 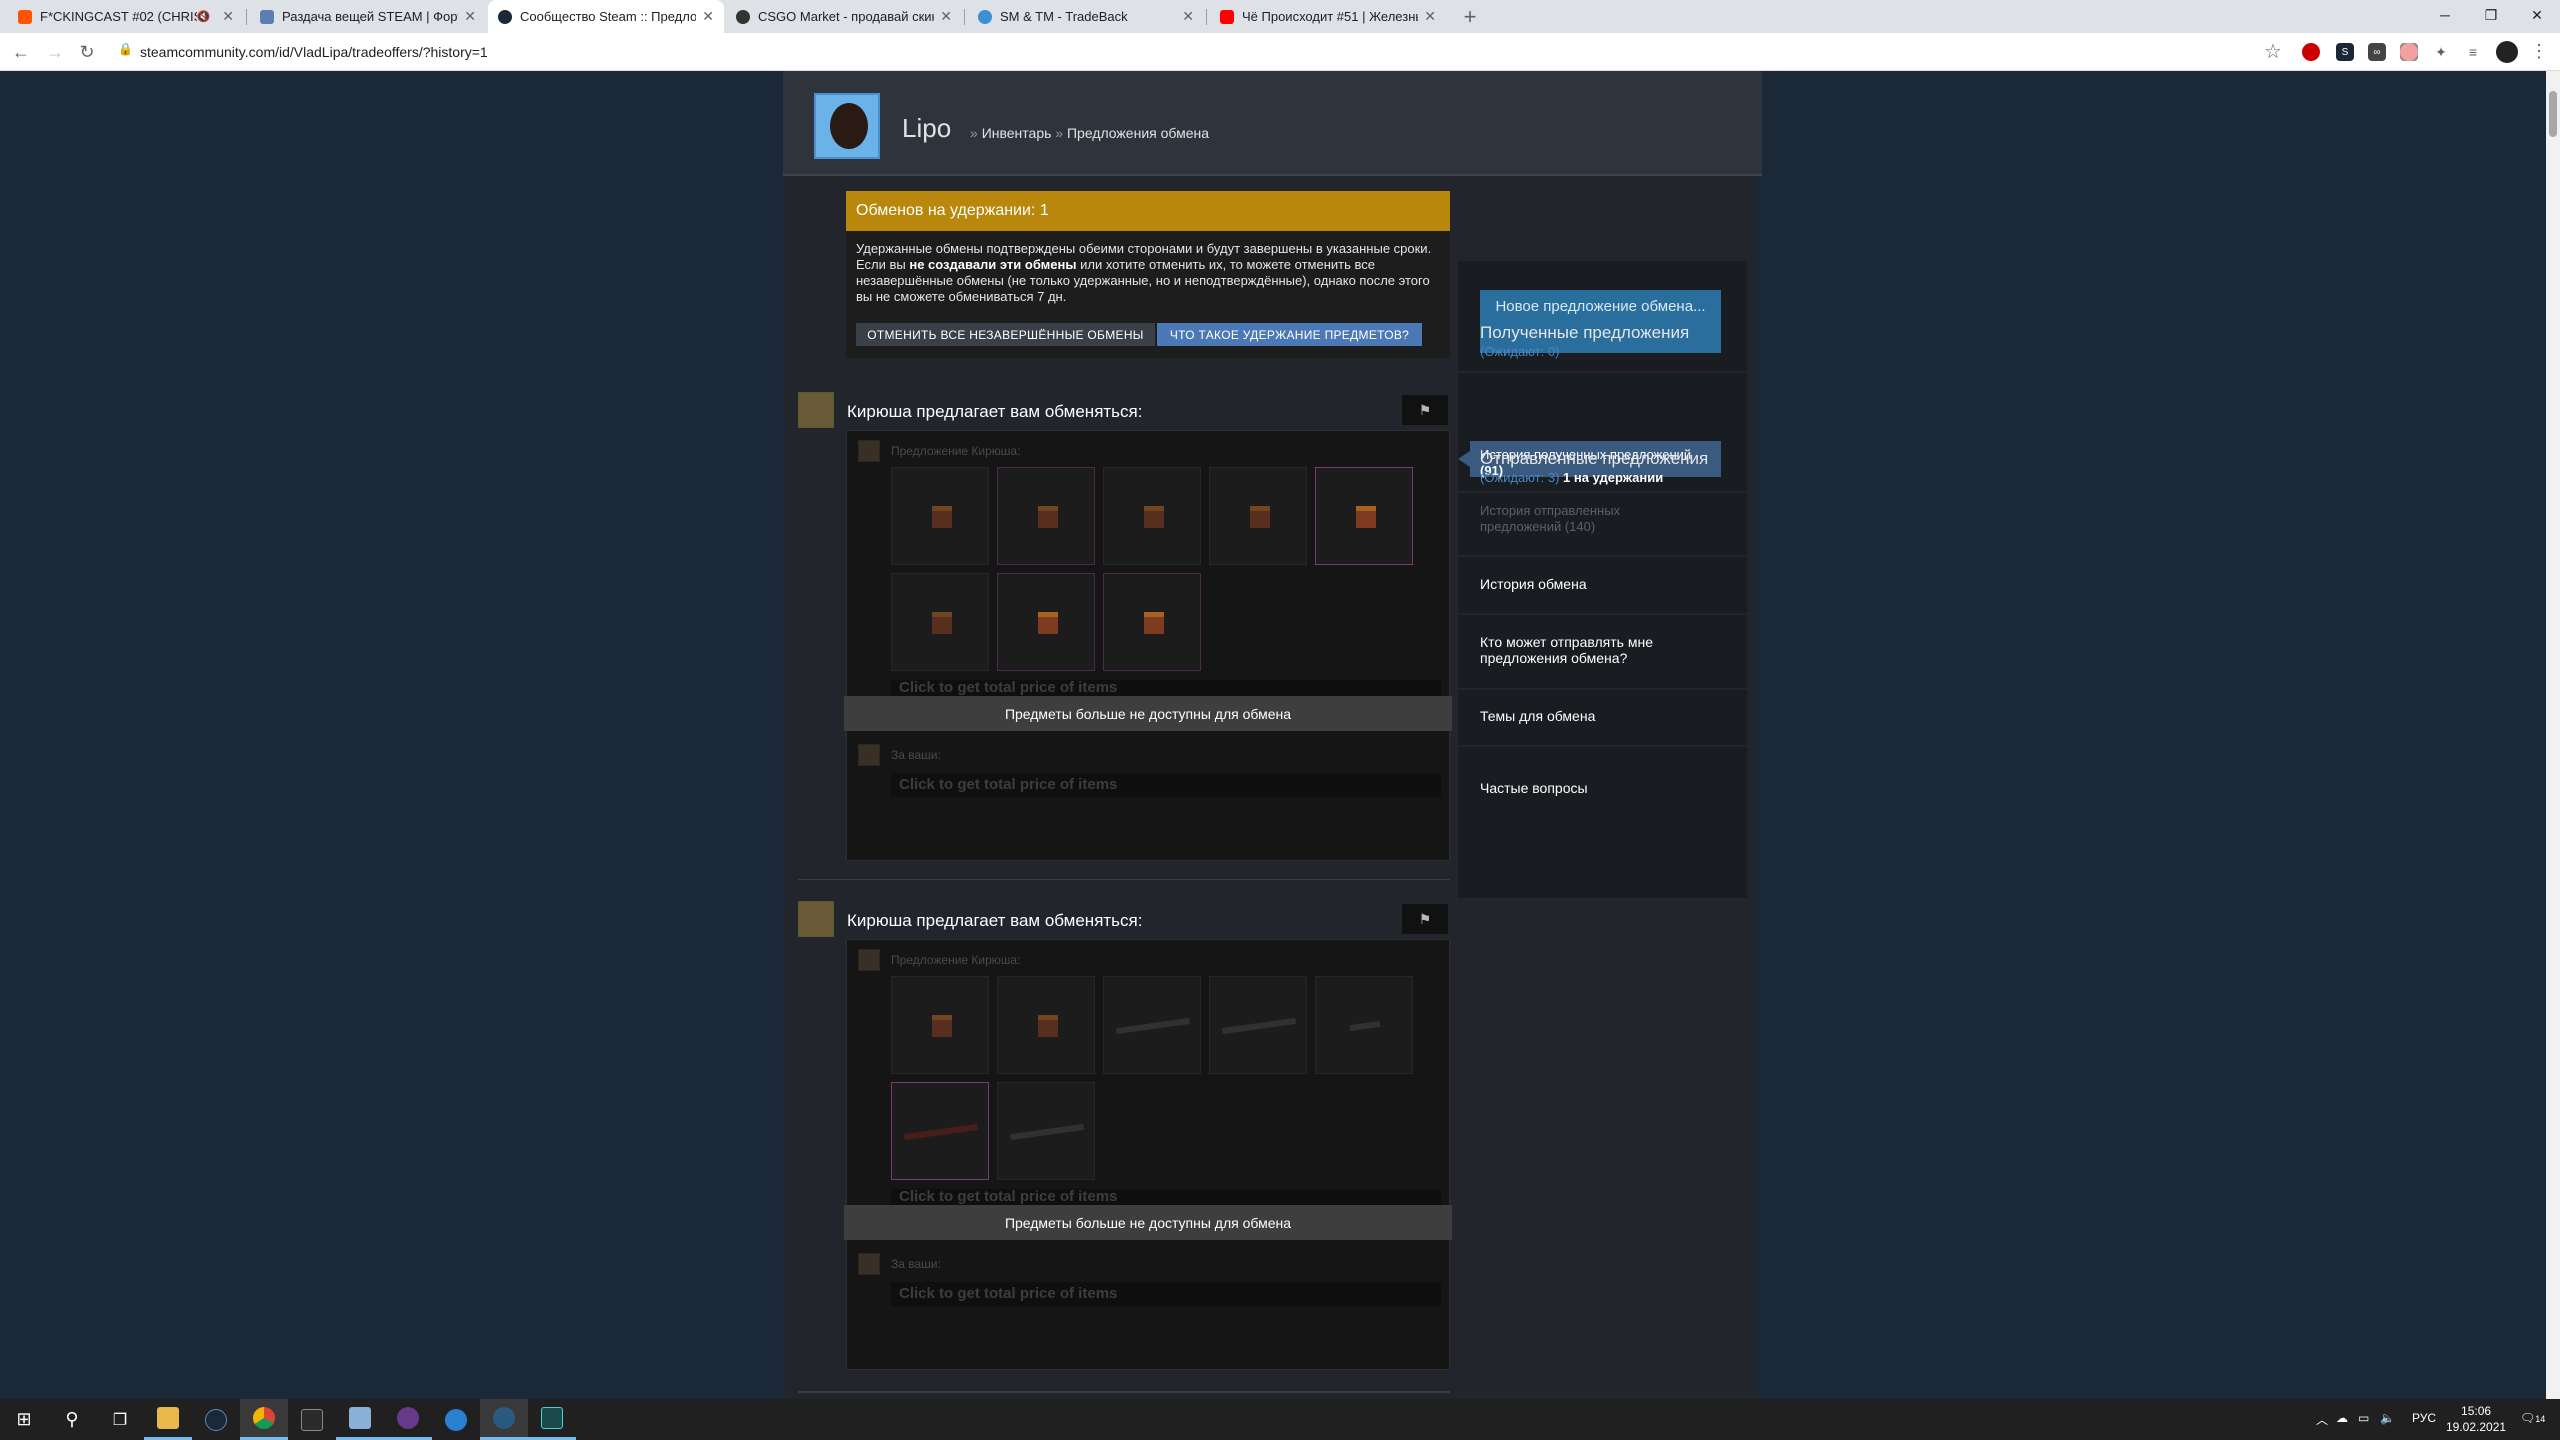 What do you see at coordinates (2322, 1419) in the screenshot?
I see `tray-chevron-icon: ︿` at bounding box center [2322, 1419].